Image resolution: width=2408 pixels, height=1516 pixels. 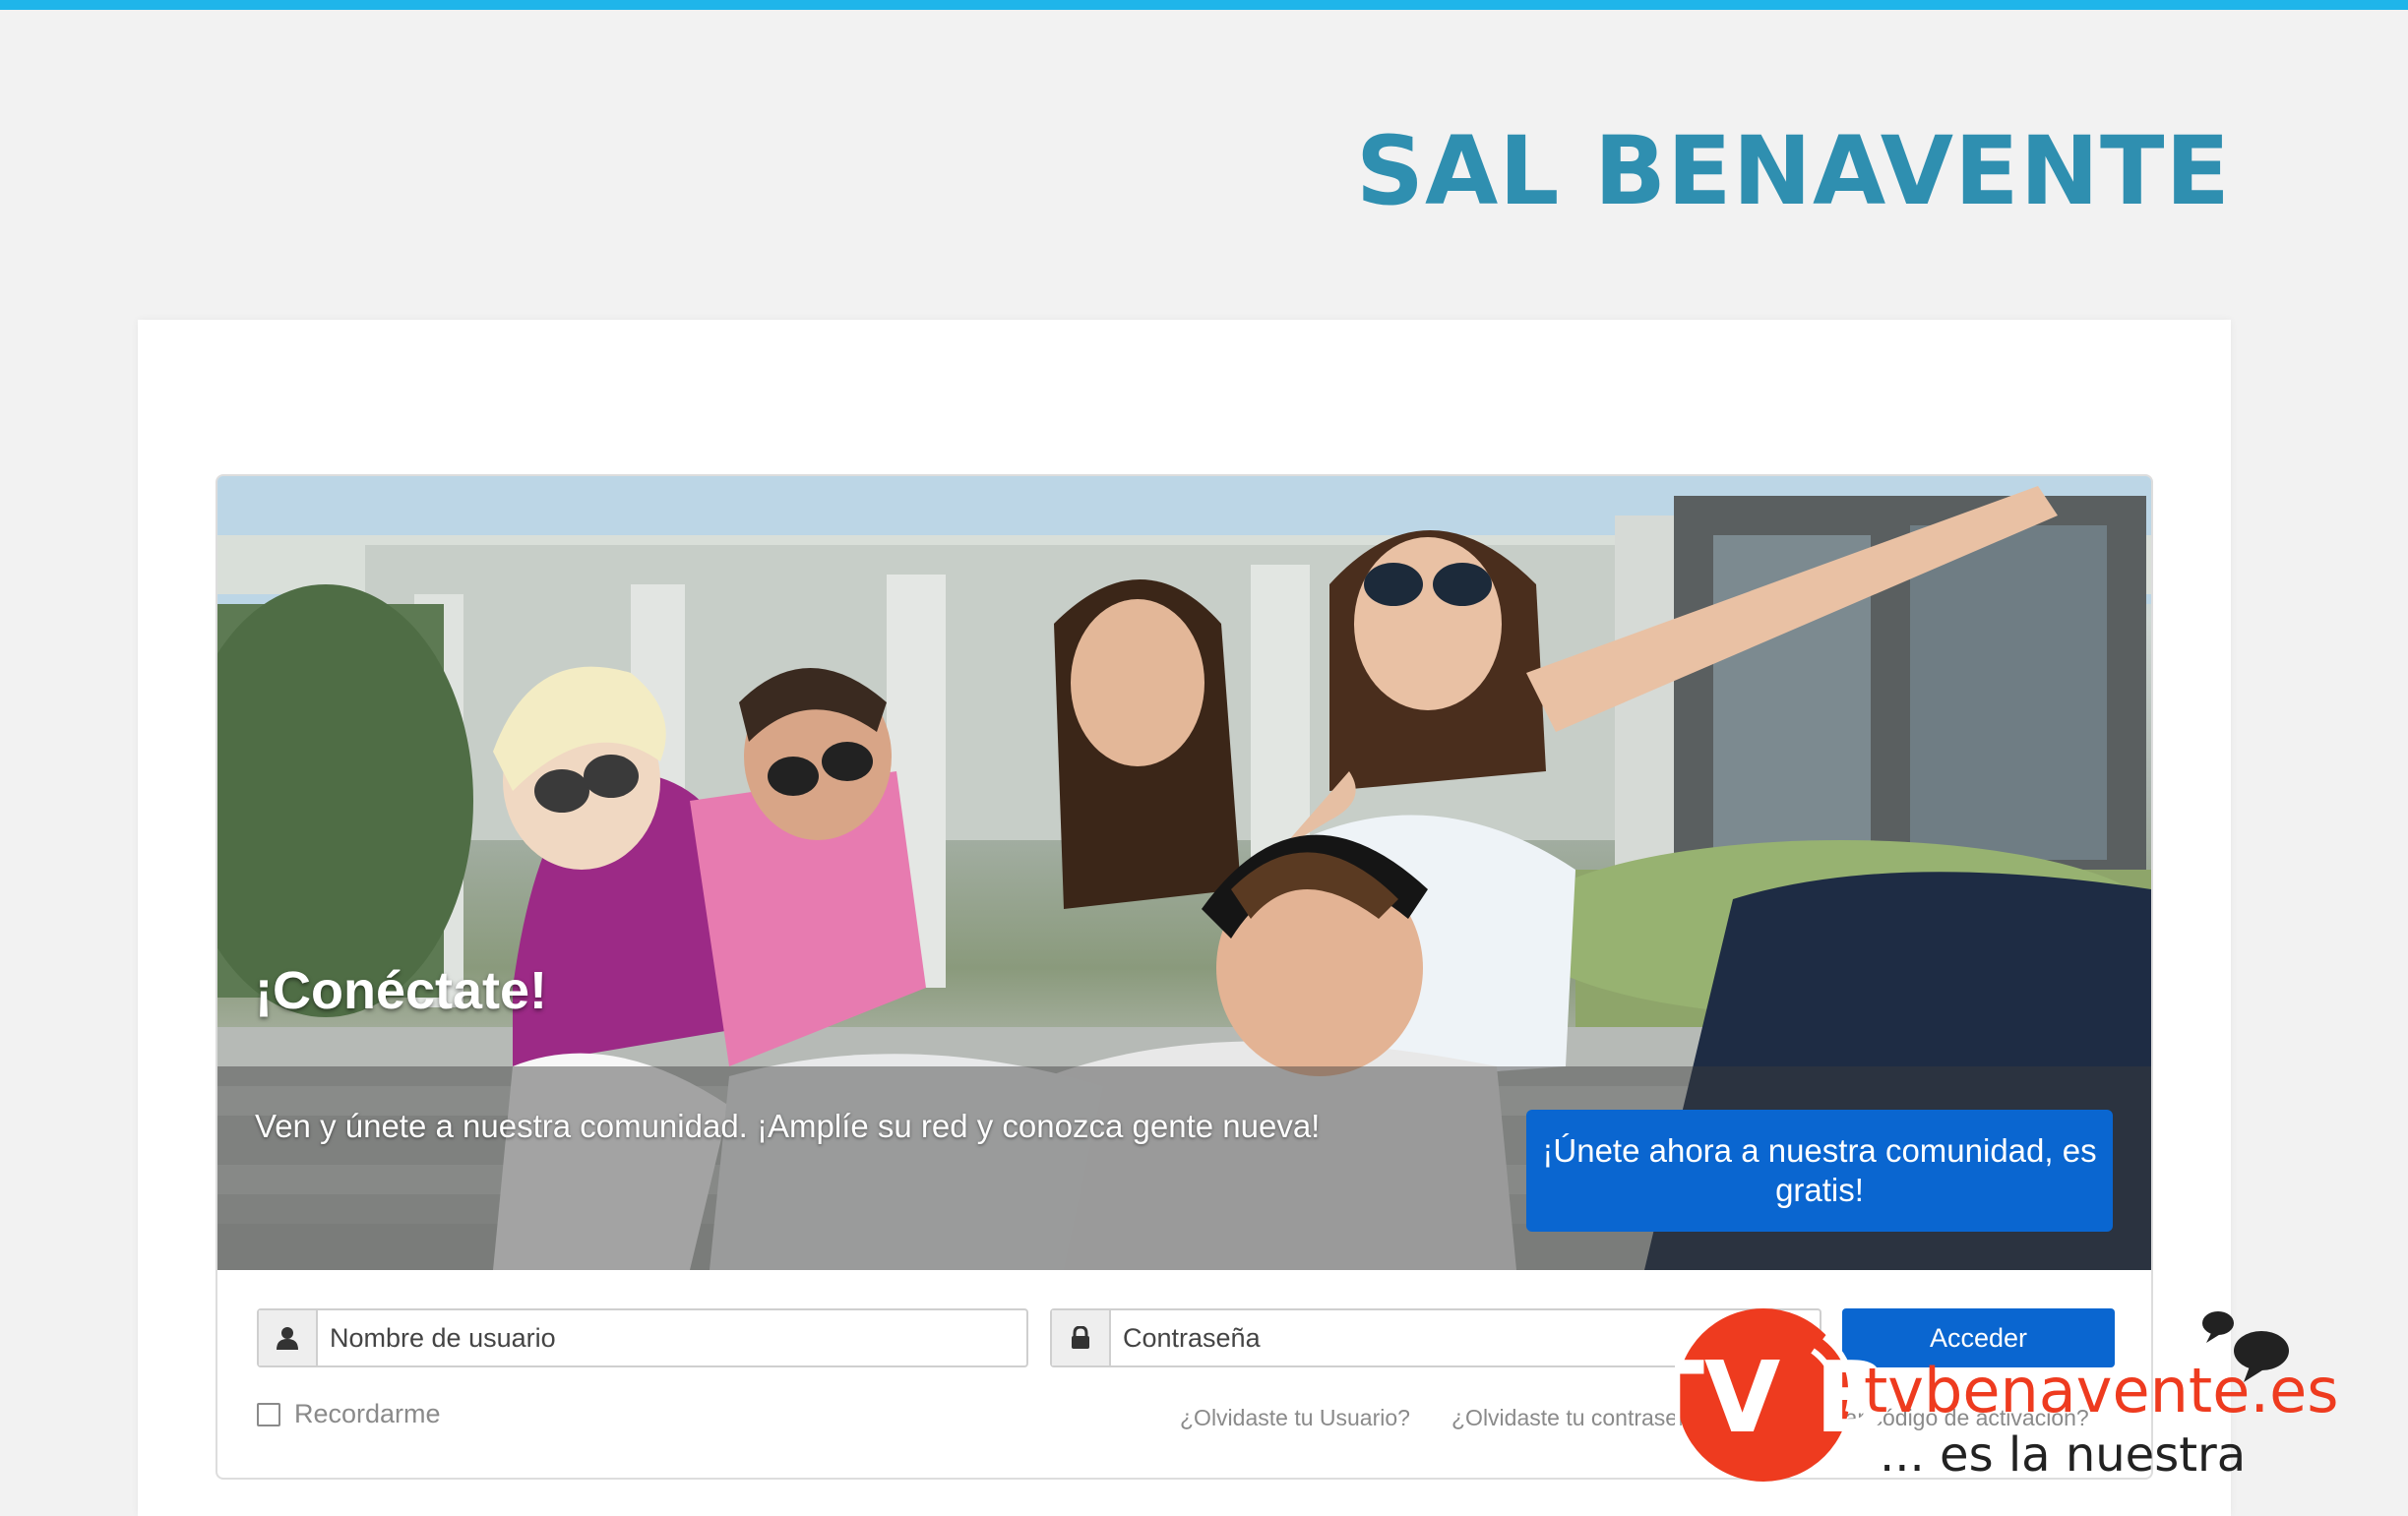 What do you see at coordinates (367, 1414) in the screenshot?
I see `remember-label: Recordarme` at bounding box center [367, 1414].